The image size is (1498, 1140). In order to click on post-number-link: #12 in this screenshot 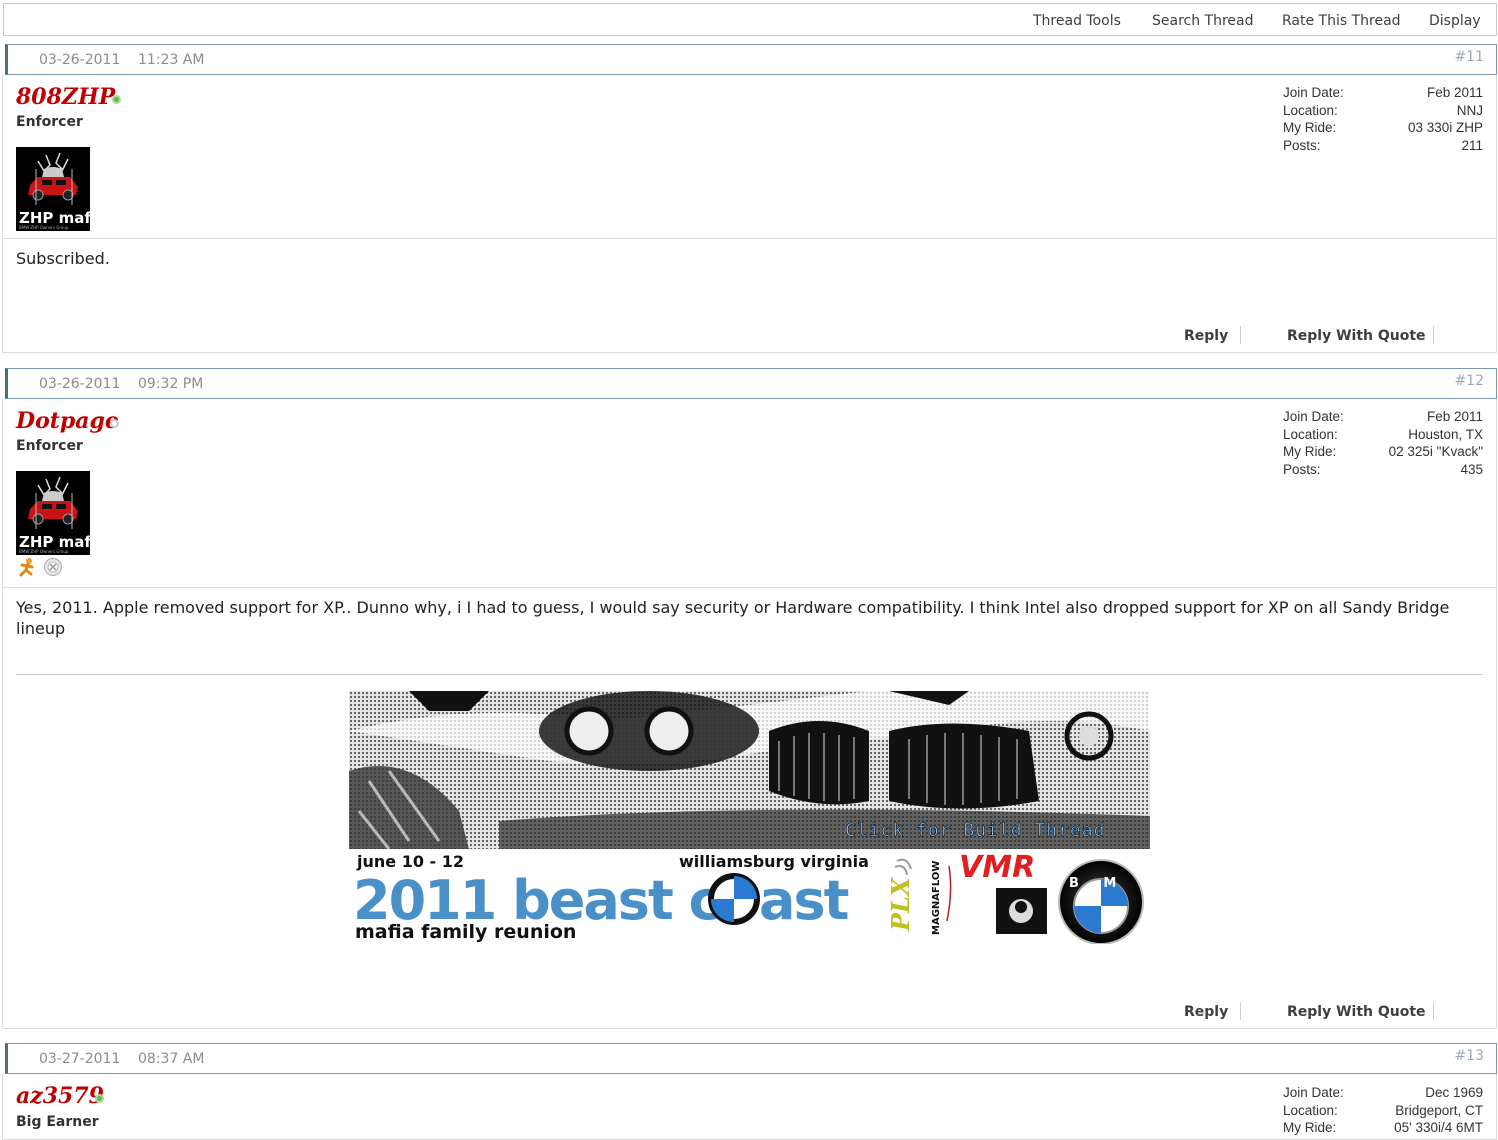, I will do `click(1469, 381)`.